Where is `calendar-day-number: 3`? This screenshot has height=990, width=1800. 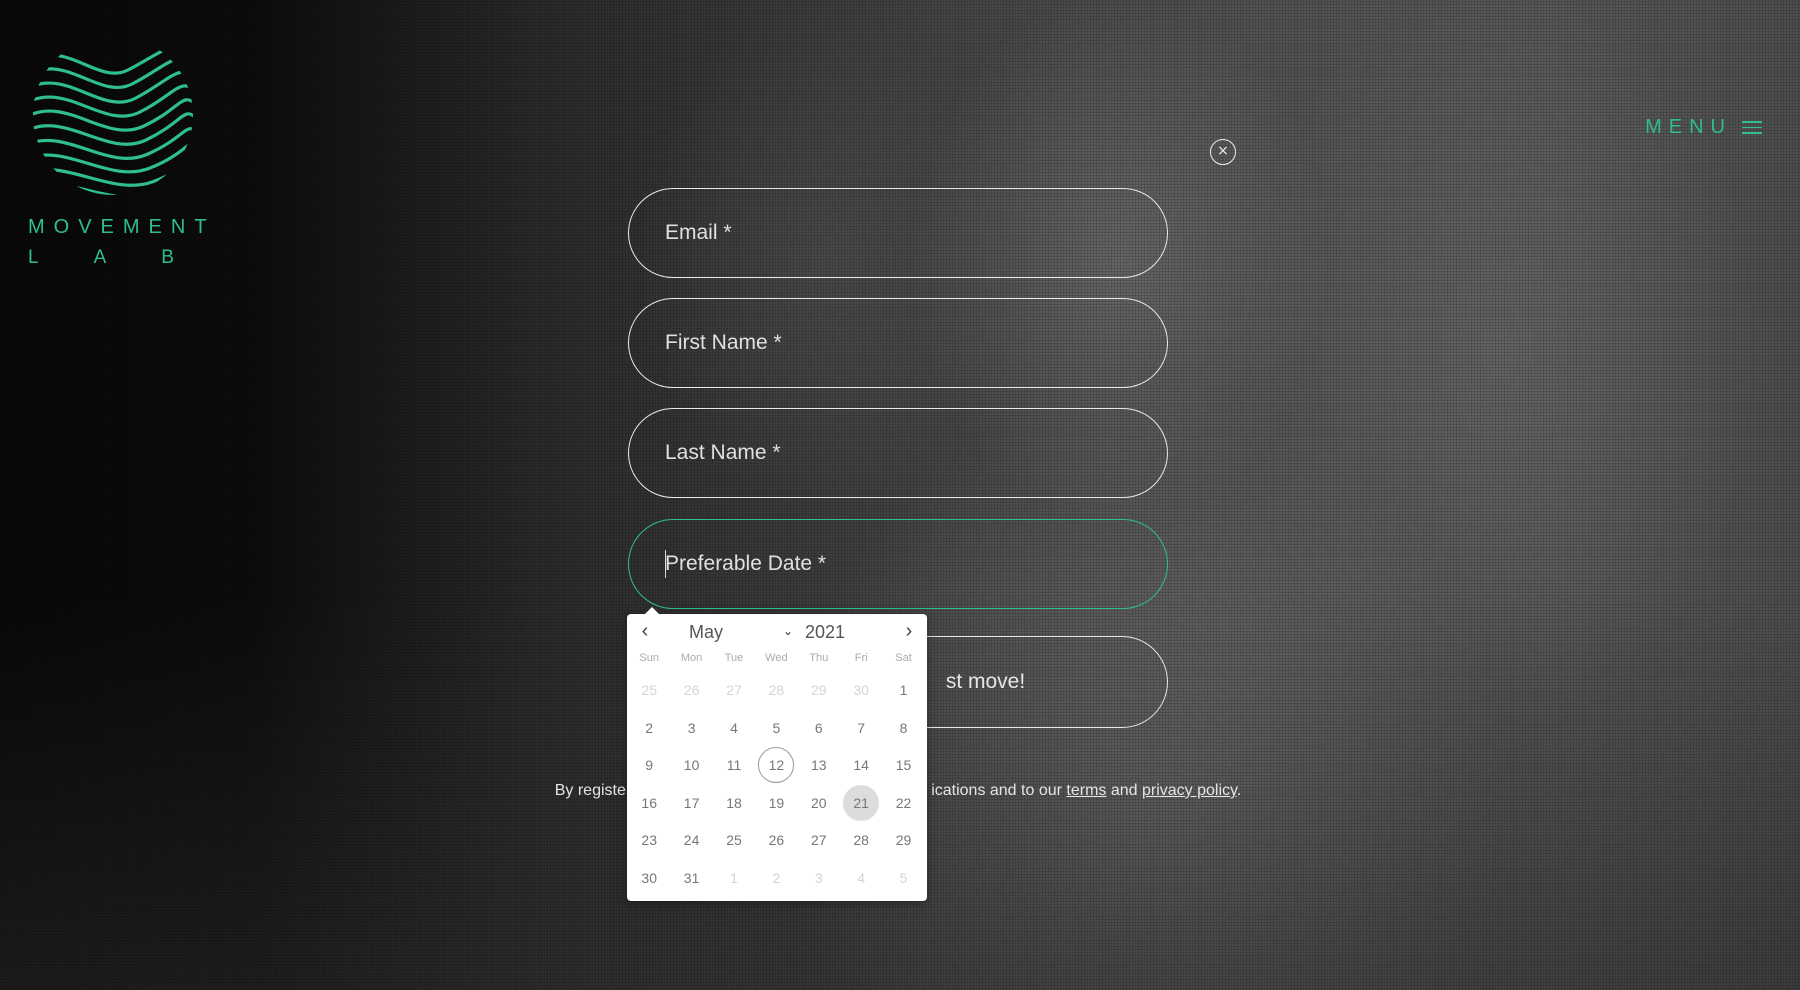
calendar-day-number: 3 is located at coordinates (691, 727).